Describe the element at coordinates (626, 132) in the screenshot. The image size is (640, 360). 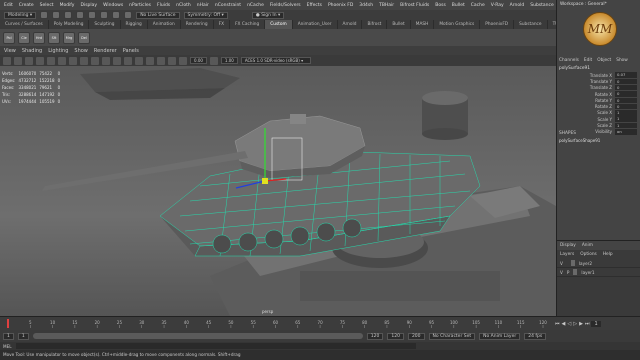
I see `channel-attr-value: on` at that location.